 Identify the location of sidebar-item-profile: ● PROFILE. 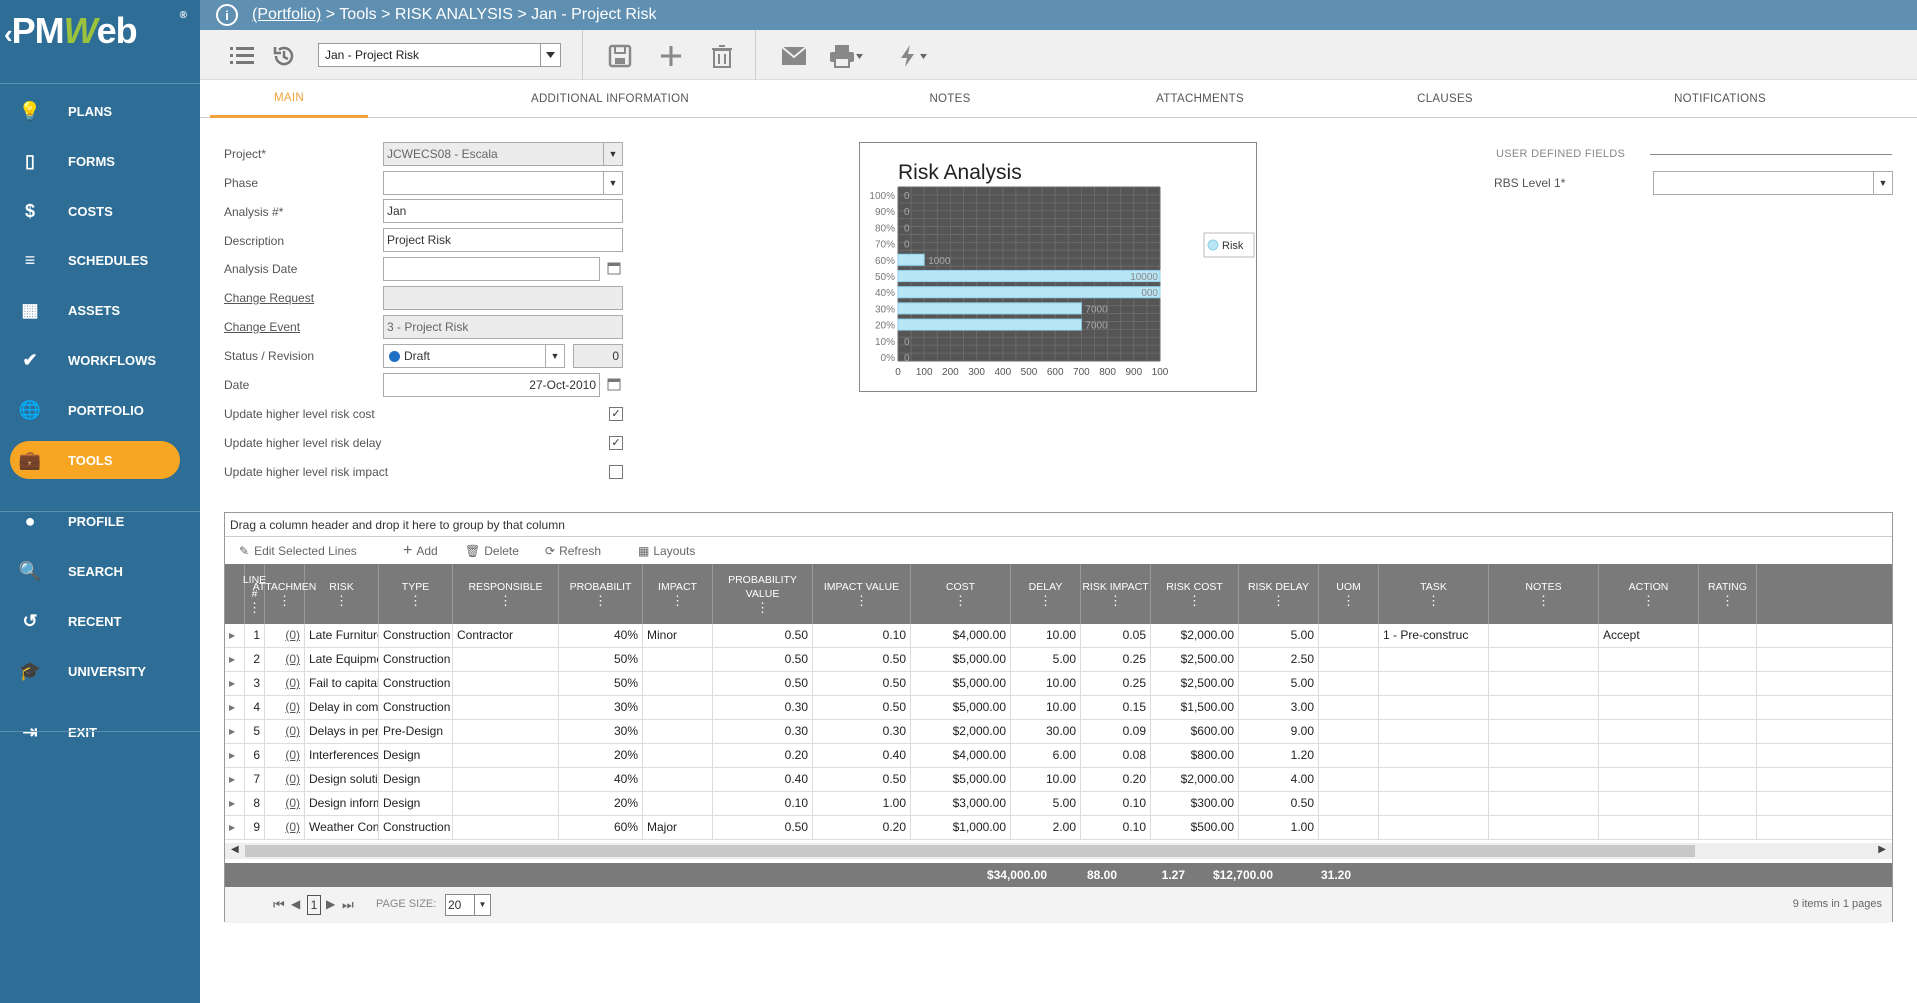
(95, 521).